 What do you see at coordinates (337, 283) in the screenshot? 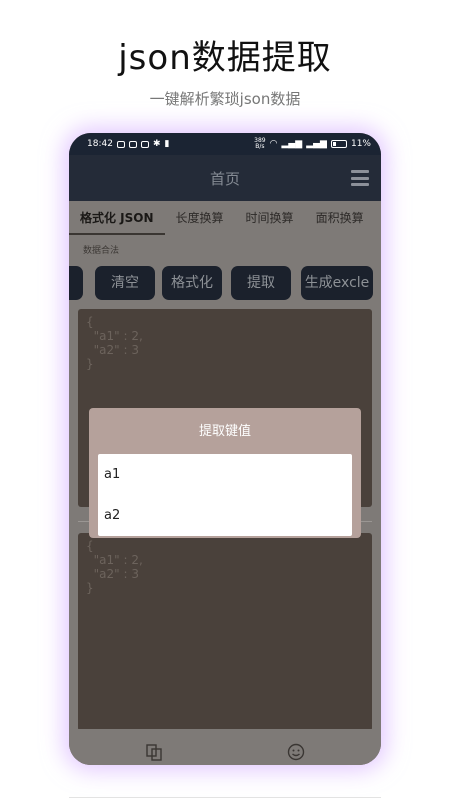
I see `generate-excel-button: 生成excle` at bounding box center [337, 283].